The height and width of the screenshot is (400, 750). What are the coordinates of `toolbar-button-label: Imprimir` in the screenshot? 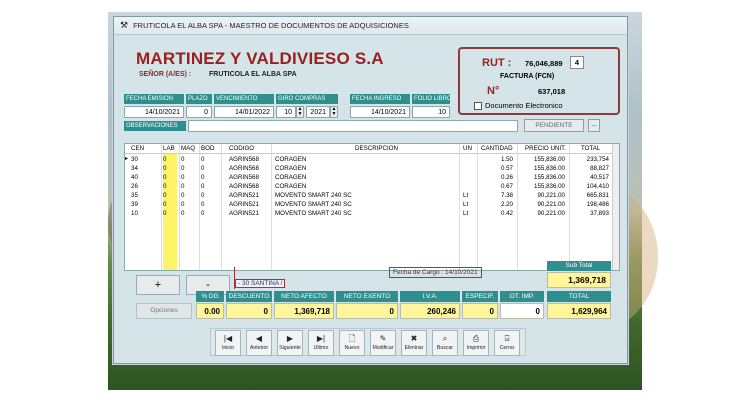 It's located at (476, 348).